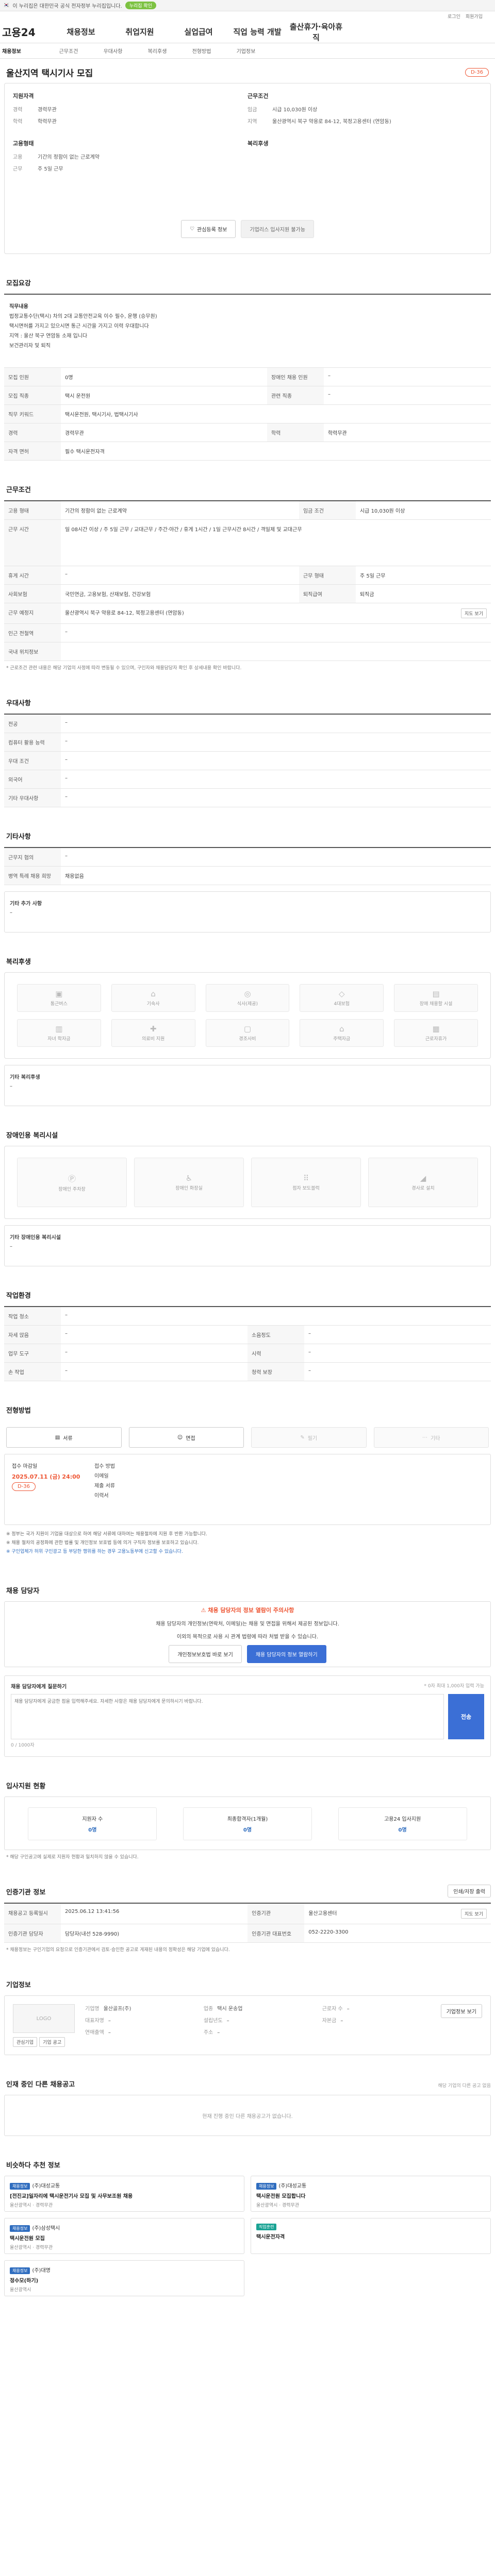  What do you see at coordinates (140, 6) in the screenshot?
I see `verify-badge: 누리집 확인` at bounding box center [140, 6].